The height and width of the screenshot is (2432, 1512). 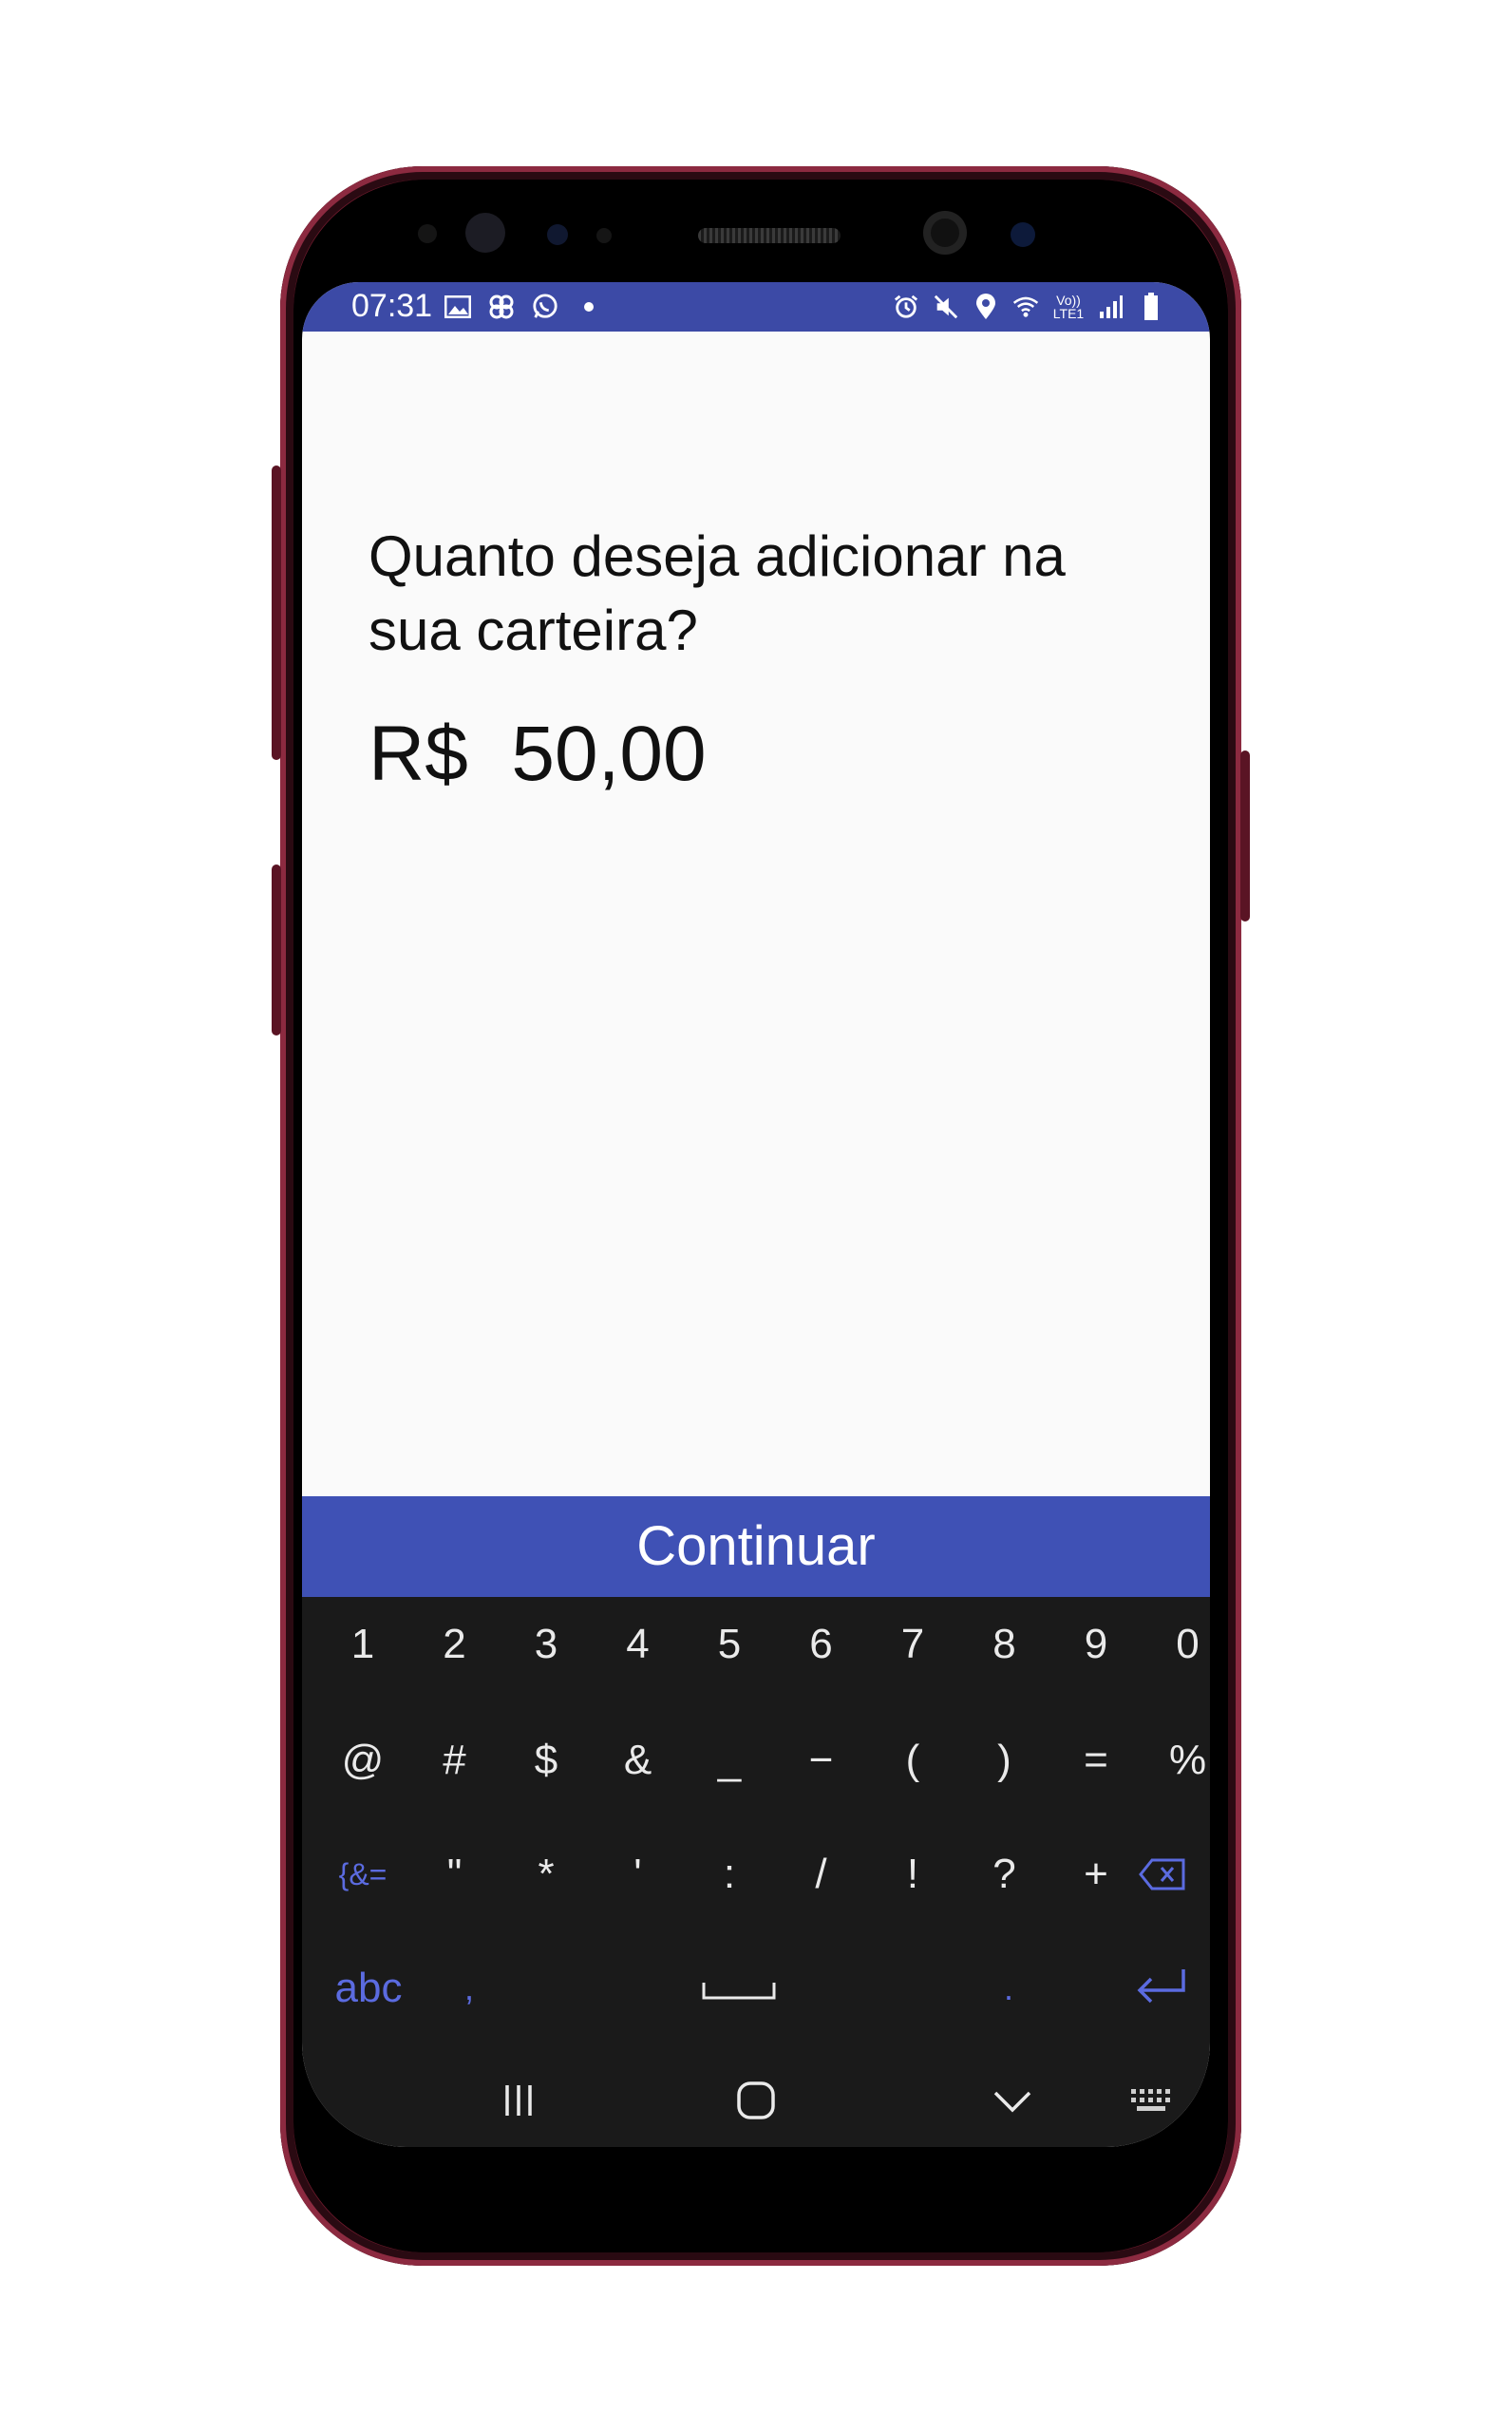 What do you see at coordinates (485, 233) in the screenshot?
I see `iris-sensor` at bounding box center [485, 233].